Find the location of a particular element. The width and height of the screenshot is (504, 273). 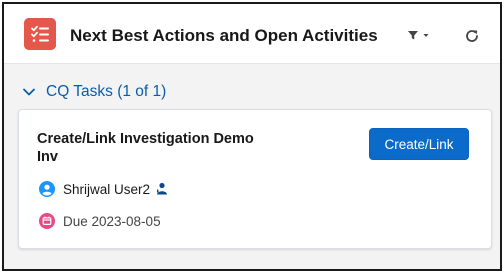

section-label: CQ Tasks (1 of 1) is located at coordinates (106, 91).